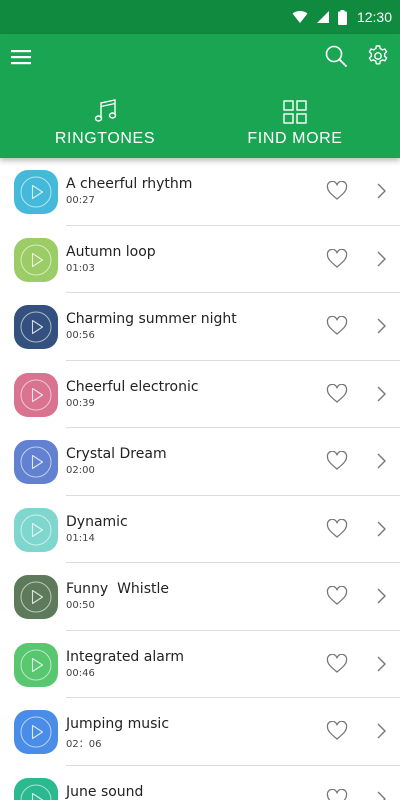 The height and width of the screenshot is (800, 400). Describe the element at coordinates (342, 17) in the screenshot. I see `battery-icon` at that location.